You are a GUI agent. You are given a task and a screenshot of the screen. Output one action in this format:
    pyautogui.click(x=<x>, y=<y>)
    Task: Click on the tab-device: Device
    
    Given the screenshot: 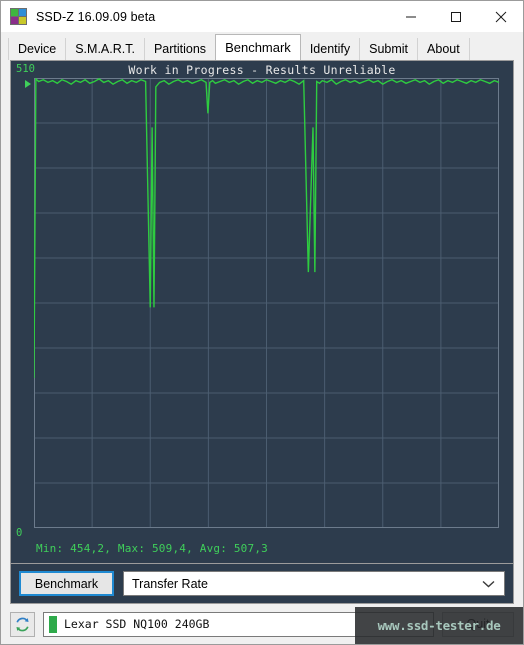 What is the action you would take?
    pyautogui.click(x=37, y=49)
    